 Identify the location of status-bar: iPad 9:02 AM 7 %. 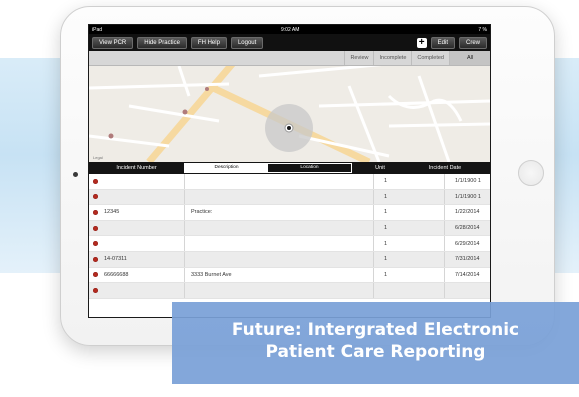
(289, 29).